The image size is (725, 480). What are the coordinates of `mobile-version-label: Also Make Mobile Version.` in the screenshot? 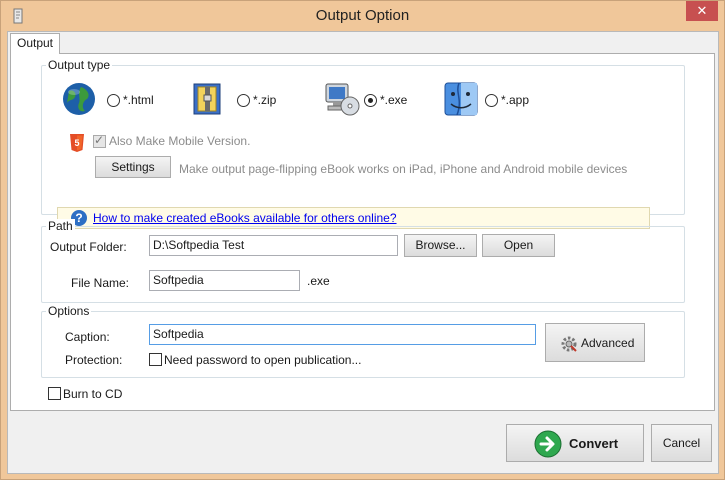 It's located at (180, 141).